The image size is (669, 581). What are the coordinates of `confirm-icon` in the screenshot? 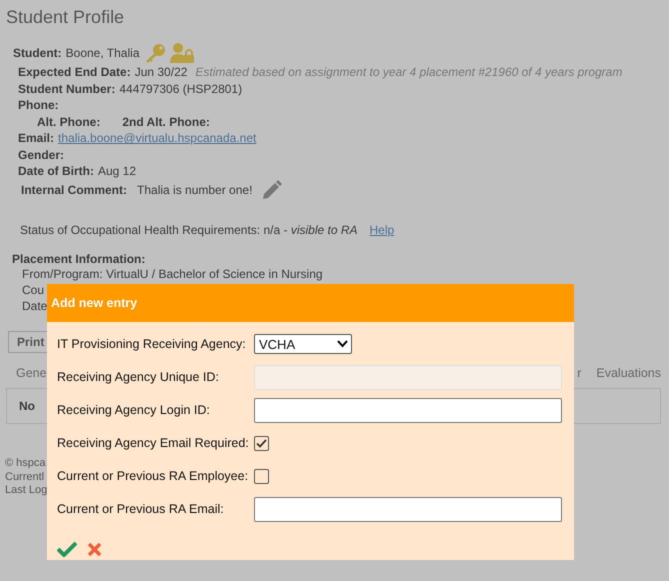 It's located at (67, 549).